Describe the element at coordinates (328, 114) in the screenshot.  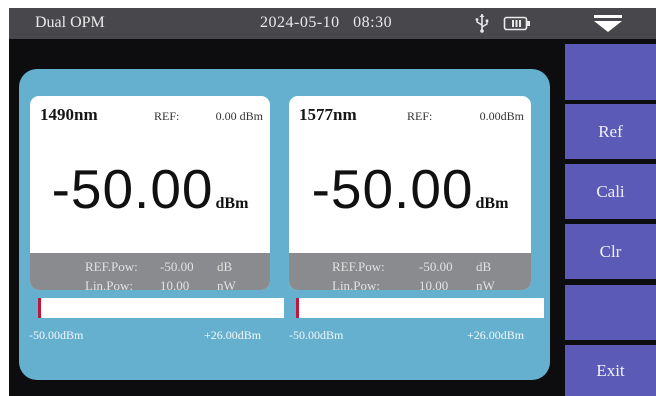
I see `wavelength-label: 1577nm` at that location.